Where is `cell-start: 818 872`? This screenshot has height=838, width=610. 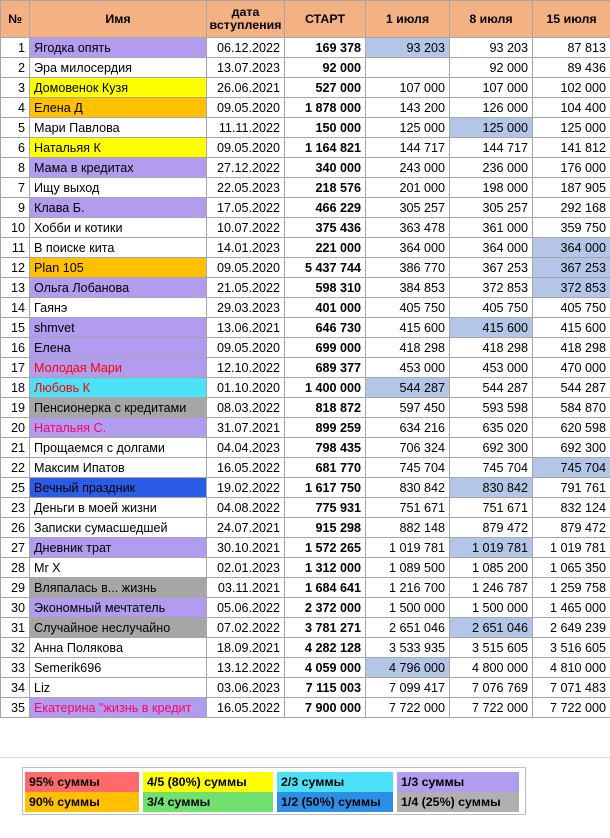 cell-start: 818 872 is located at coordinates (325, 408).